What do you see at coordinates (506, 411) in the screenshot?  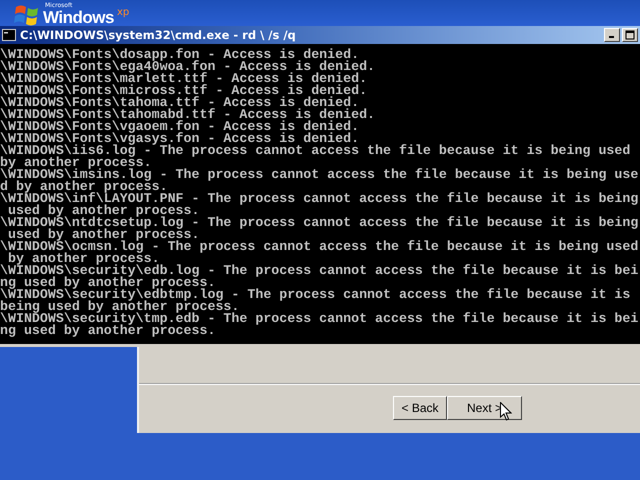 I see `mouse-pointer-icon` at bounding box center [506, 411].